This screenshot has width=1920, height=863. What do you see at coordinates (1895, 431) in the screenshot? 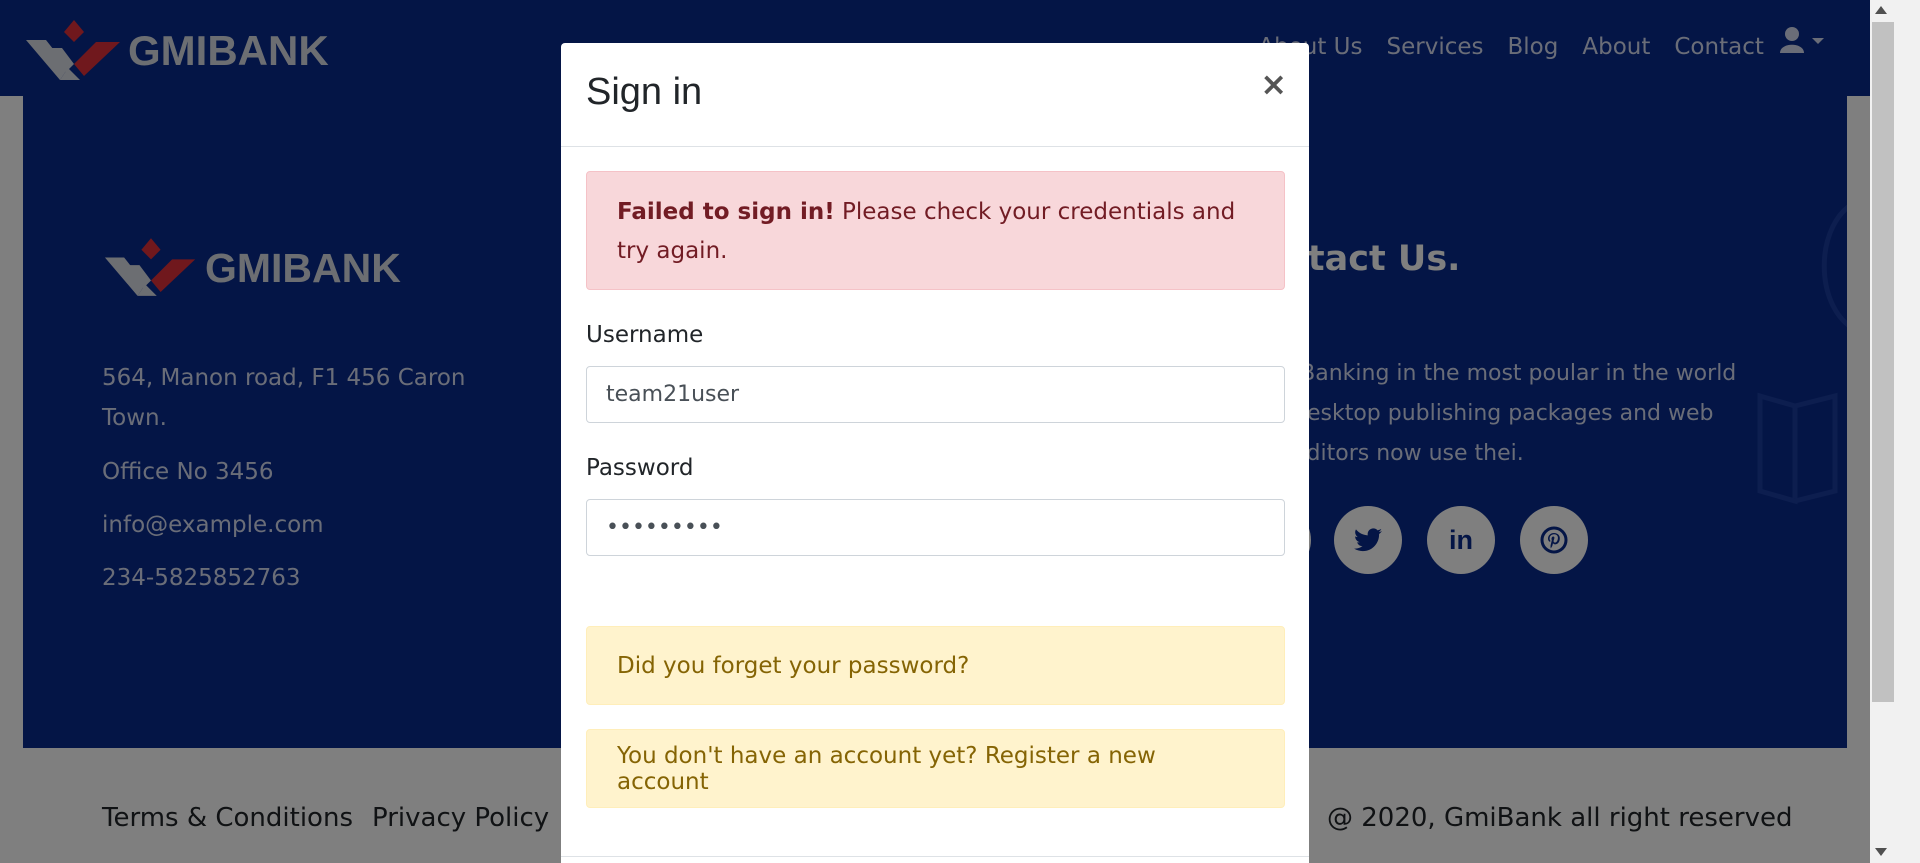
I see `page-scrollbar` at bounding box center [1895, 431].